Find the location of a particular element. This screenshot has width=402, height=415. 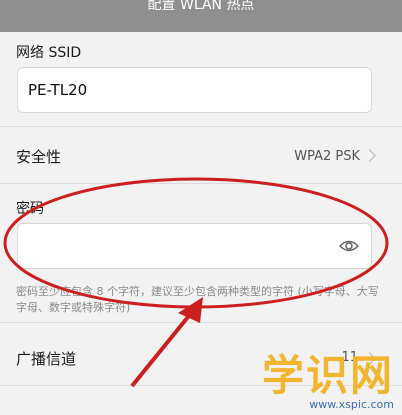

watermark: 学识网 www.xspic.com is located at coordinates (327, 381).